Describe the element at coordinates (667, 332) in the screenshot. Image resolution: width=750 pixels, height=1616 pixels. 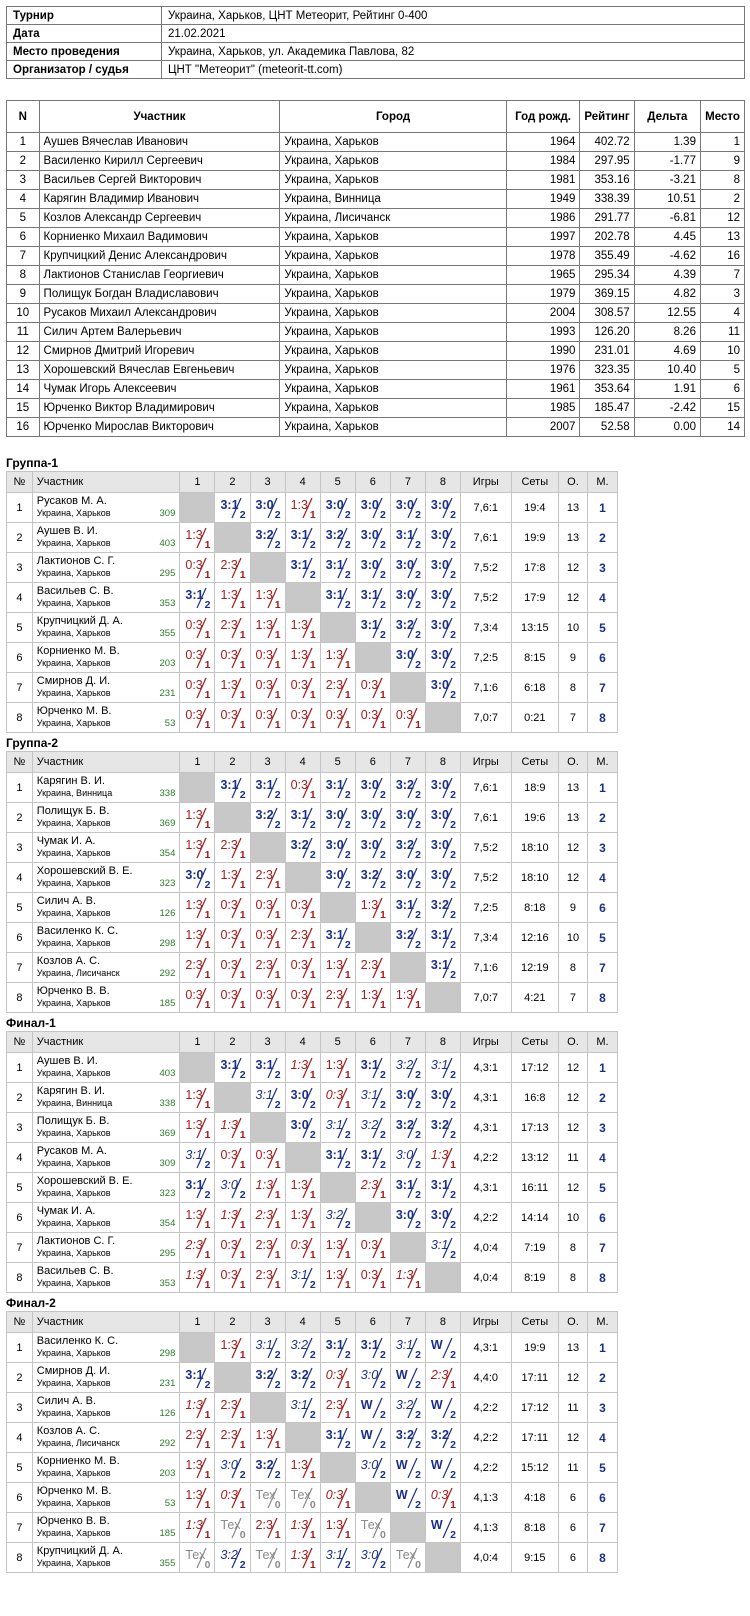
I see `participant-cell: 8.26` at that location.